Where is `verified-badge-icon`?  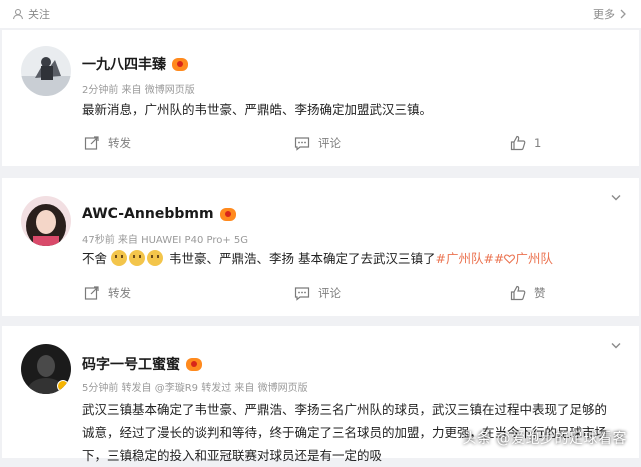 verified-badge-icon is located at coordinates (63, 386).